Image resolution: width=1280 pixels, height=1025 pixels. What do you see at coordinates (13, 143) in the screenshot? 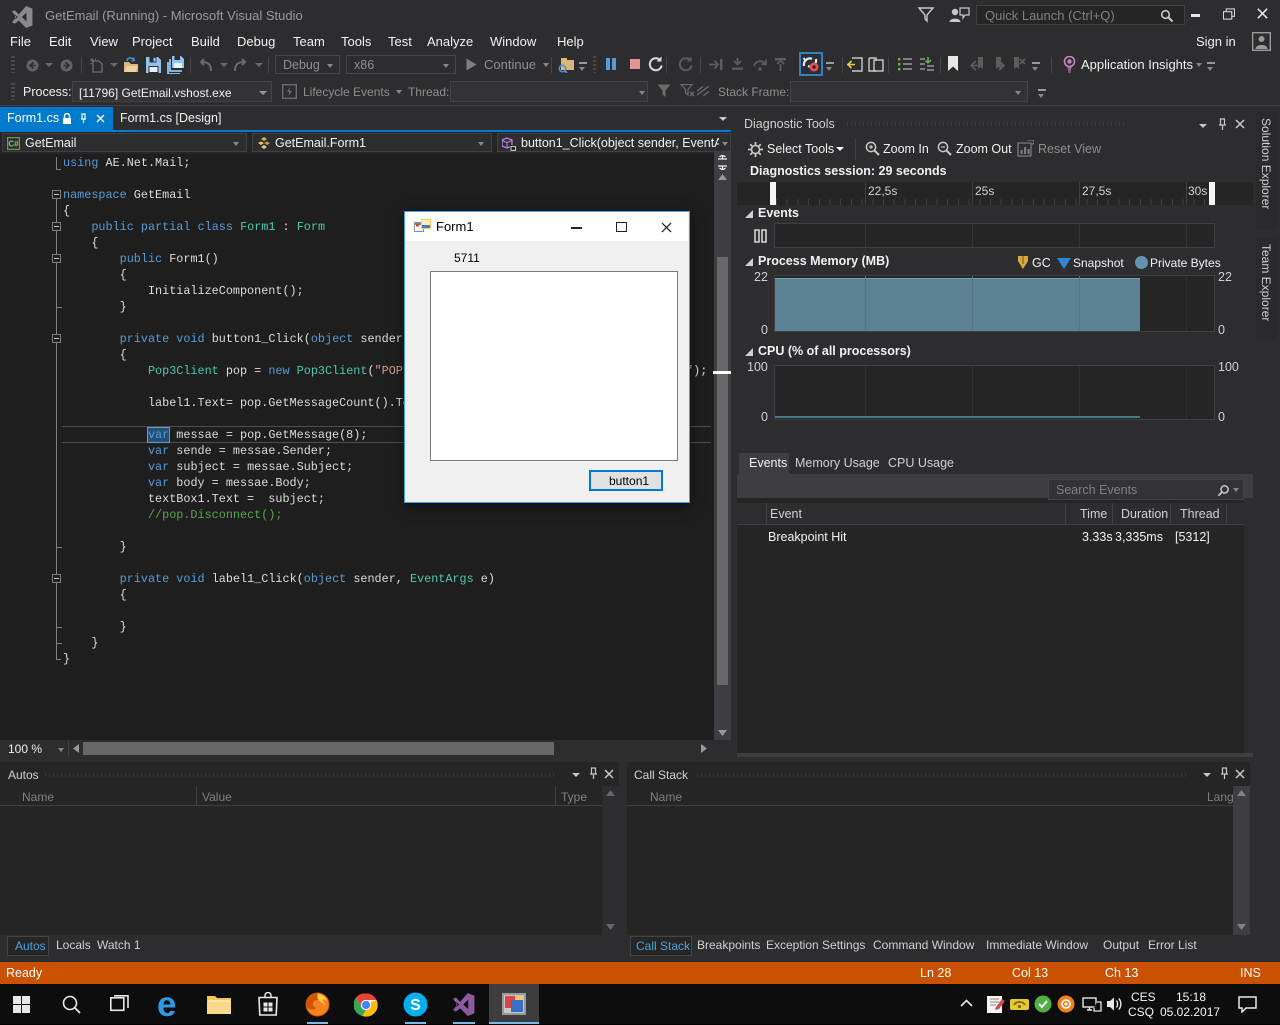
I see `svg-text: C#` at bounding box center [13, 143].